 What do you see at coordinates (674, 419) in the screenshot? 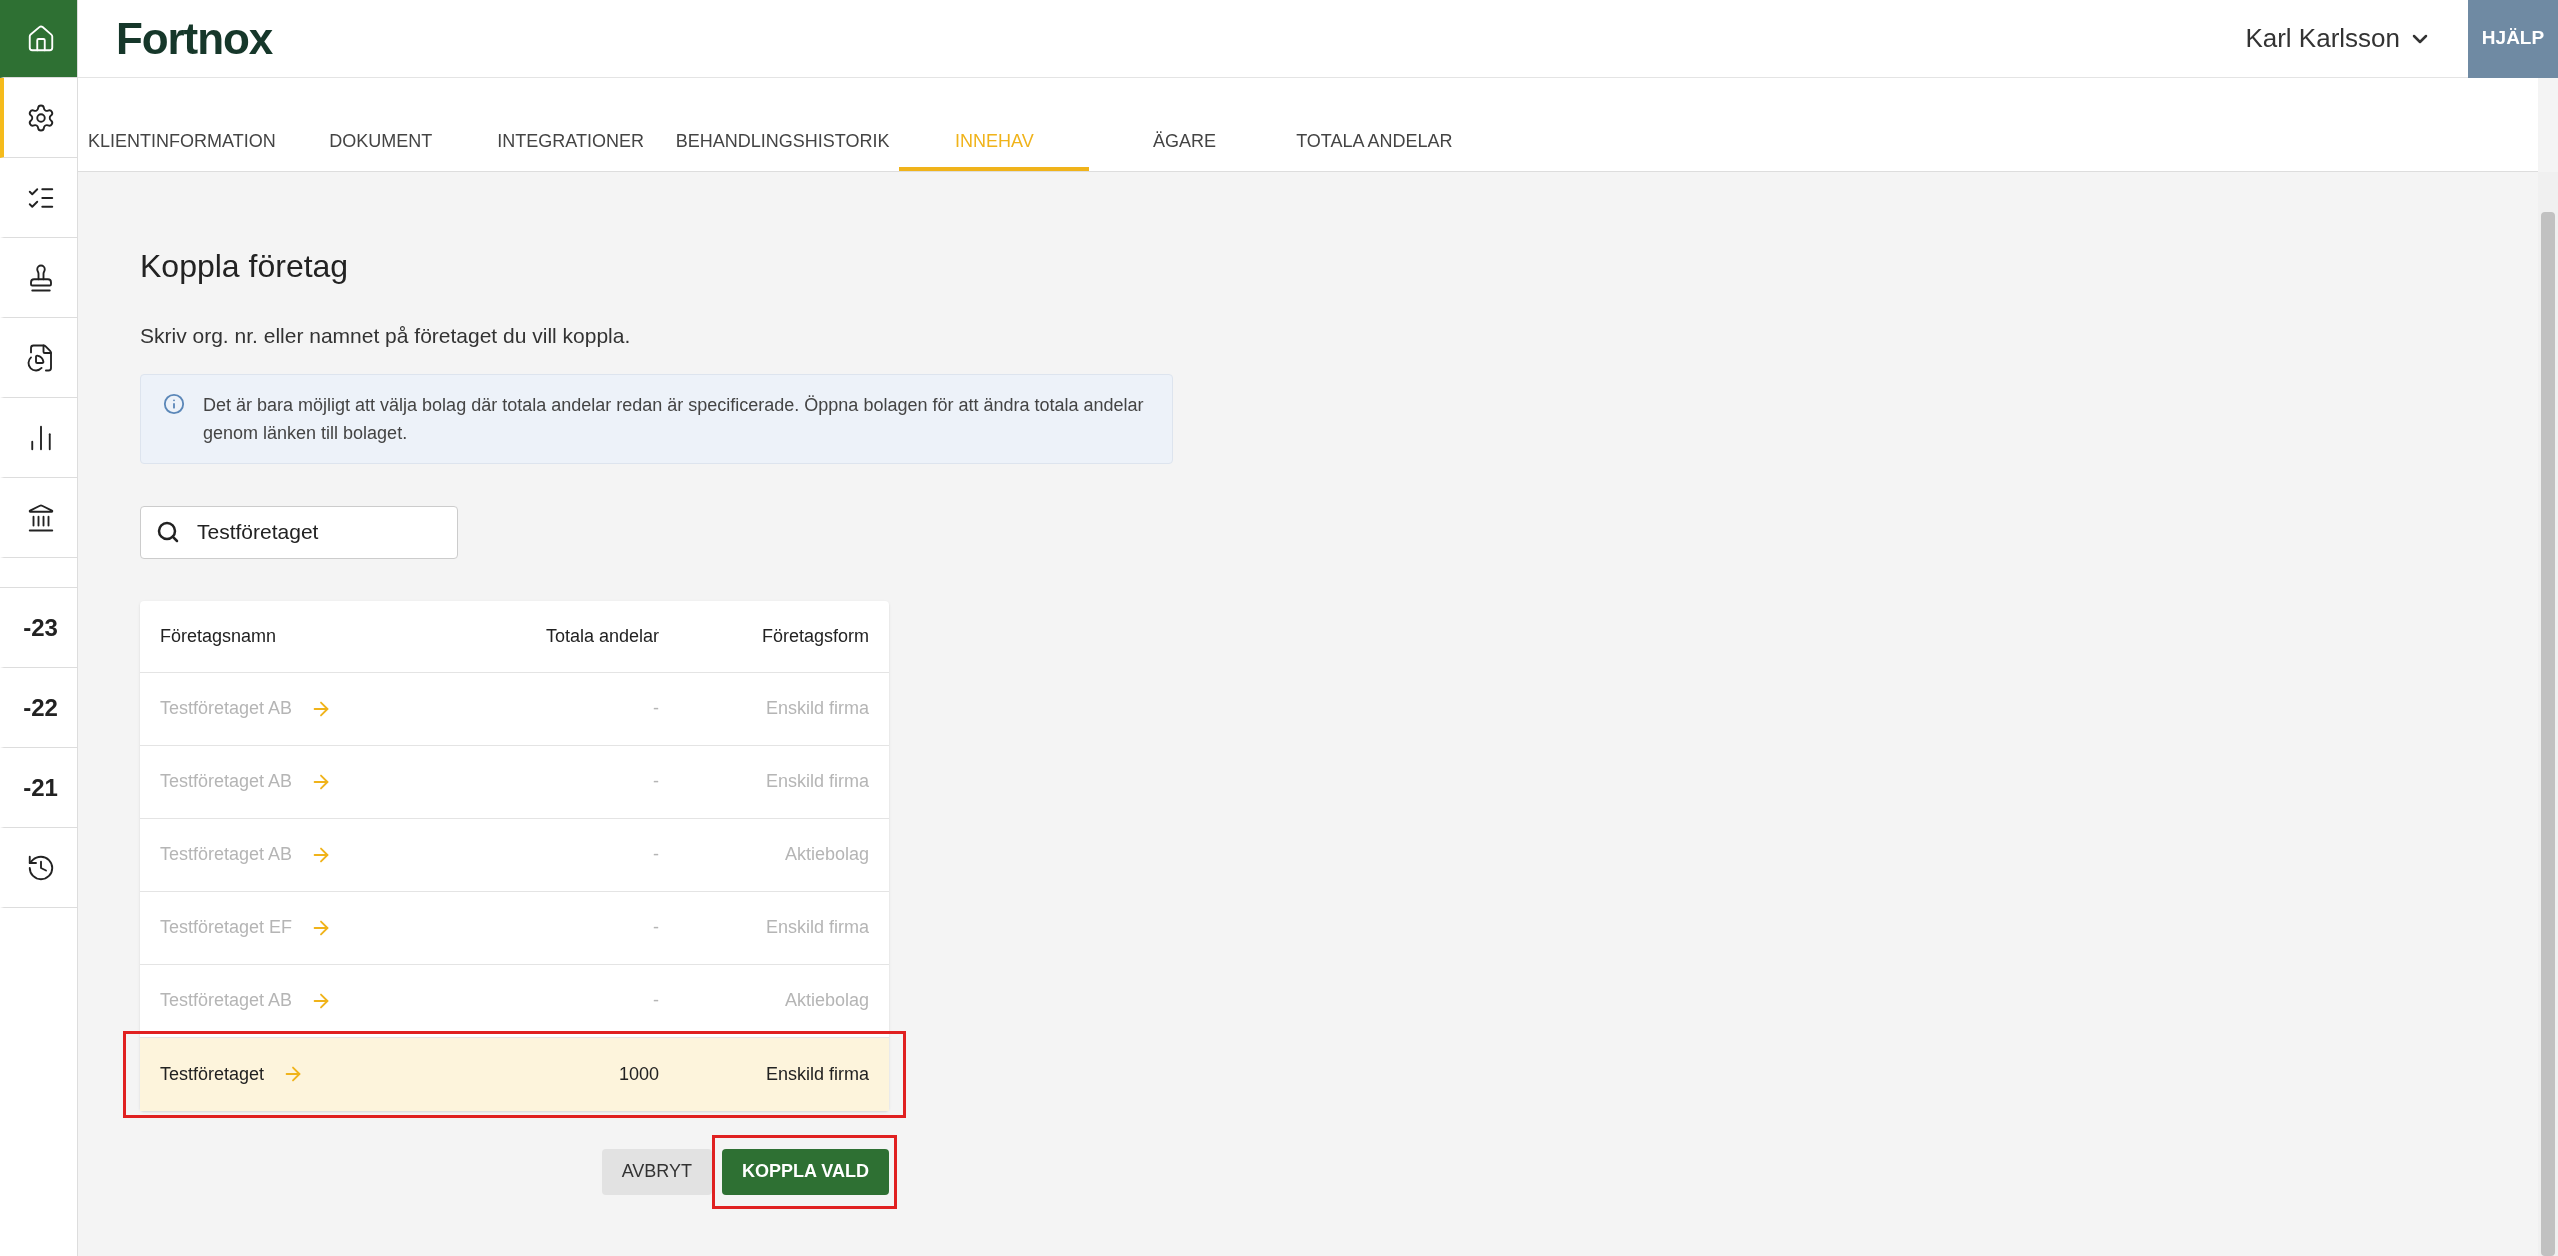
I see `info-text: Det är bara möjligt att välja bolag där totala andelar redan är specificerade. Öppna bolagen för att ändra totala andelar genom länken till bolaget.` at bounding box center [674, 419].